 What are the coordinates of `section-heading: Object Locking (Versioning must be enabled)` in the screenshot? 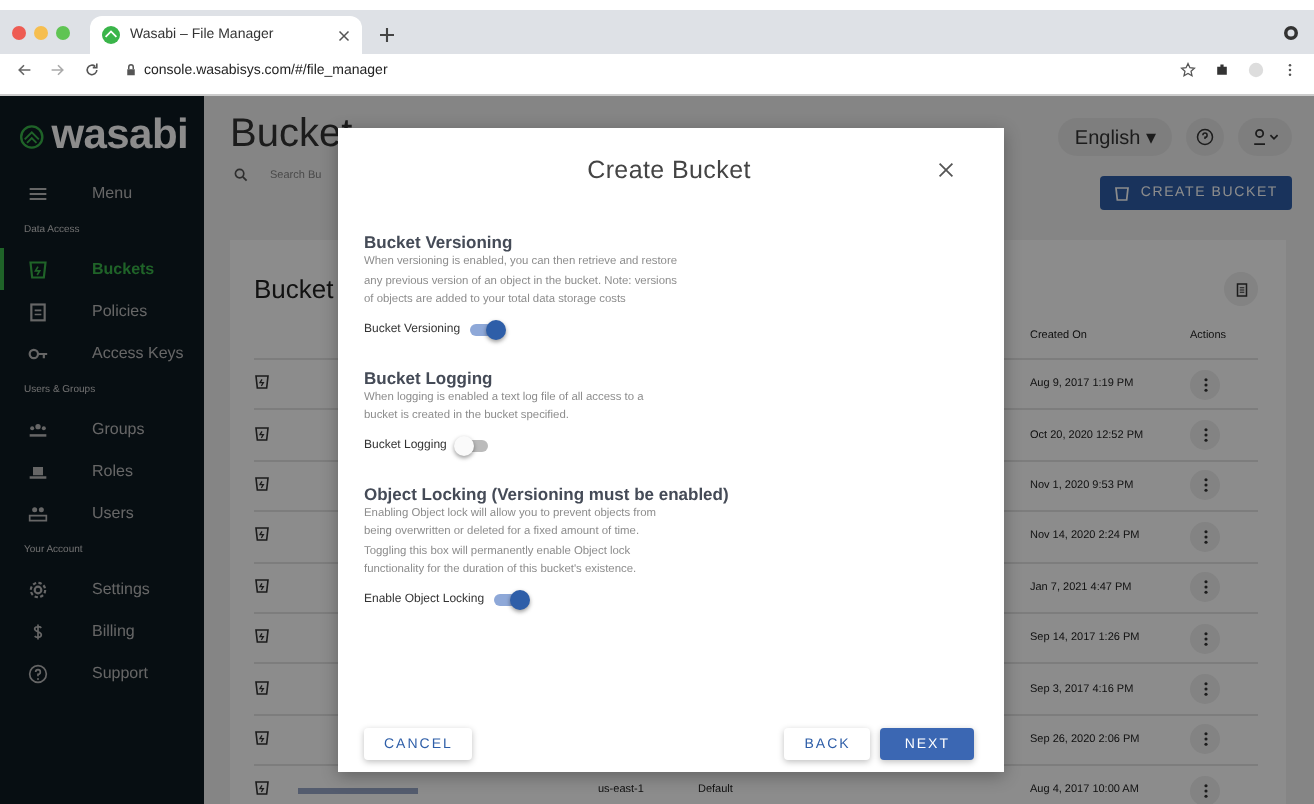 It's located at (547, 493).